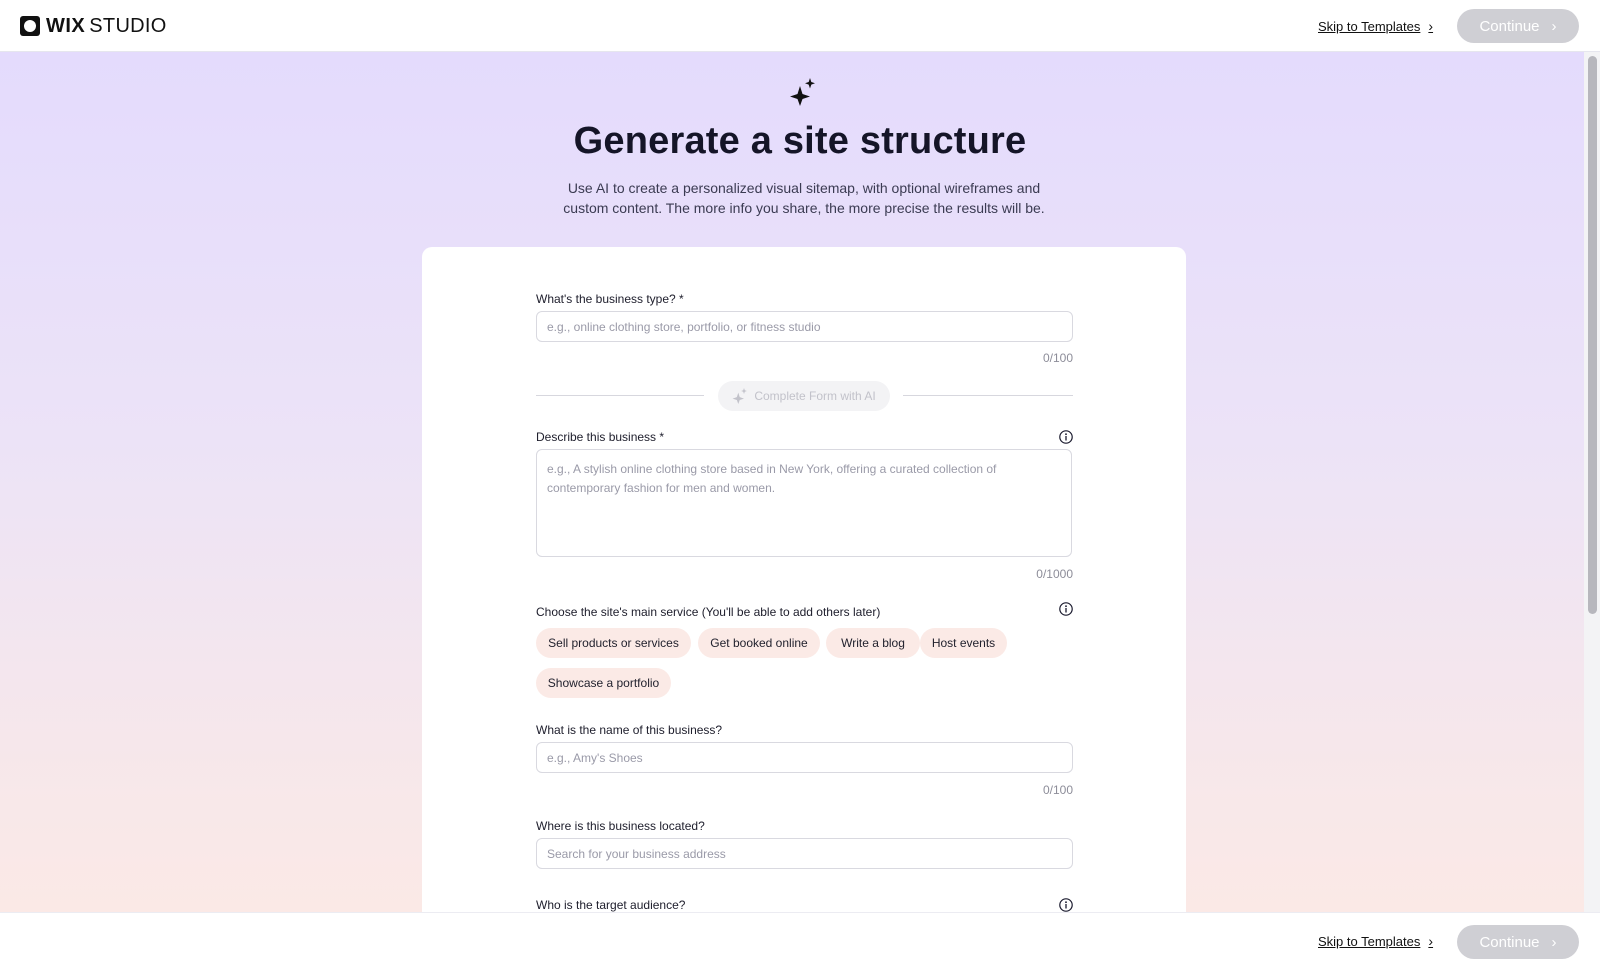  I want to click on service-chip-blog: Write a blog, so click(873, 643).